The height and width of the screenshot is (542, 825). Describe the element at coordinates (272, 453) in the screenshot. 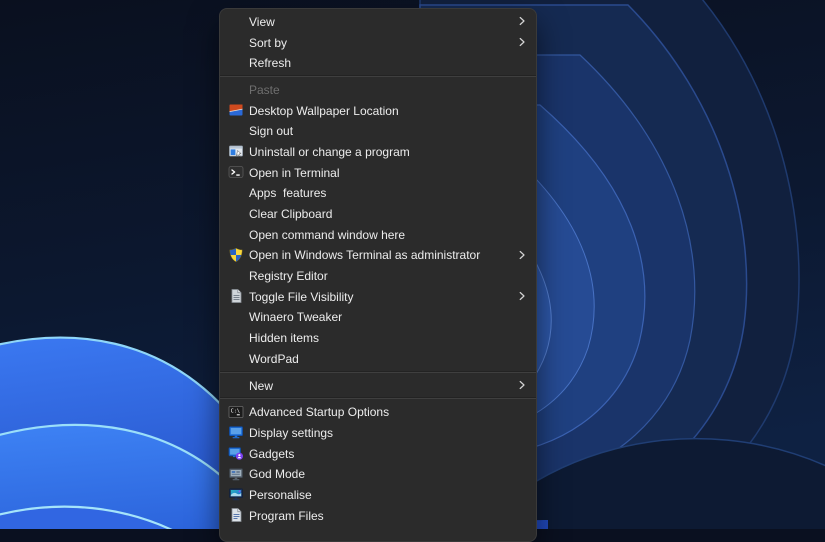

I see `menu-item-label: Gadgets` at that location.